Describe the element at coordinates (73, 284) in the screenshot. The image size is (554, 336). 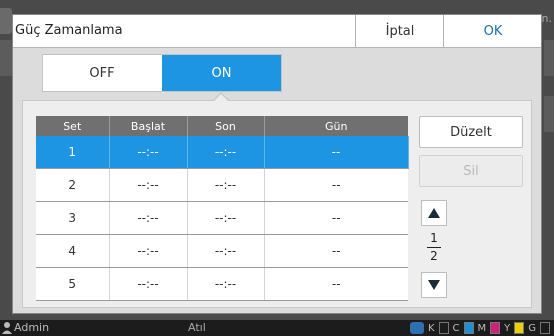
I see `cell-set: 5` at that location.